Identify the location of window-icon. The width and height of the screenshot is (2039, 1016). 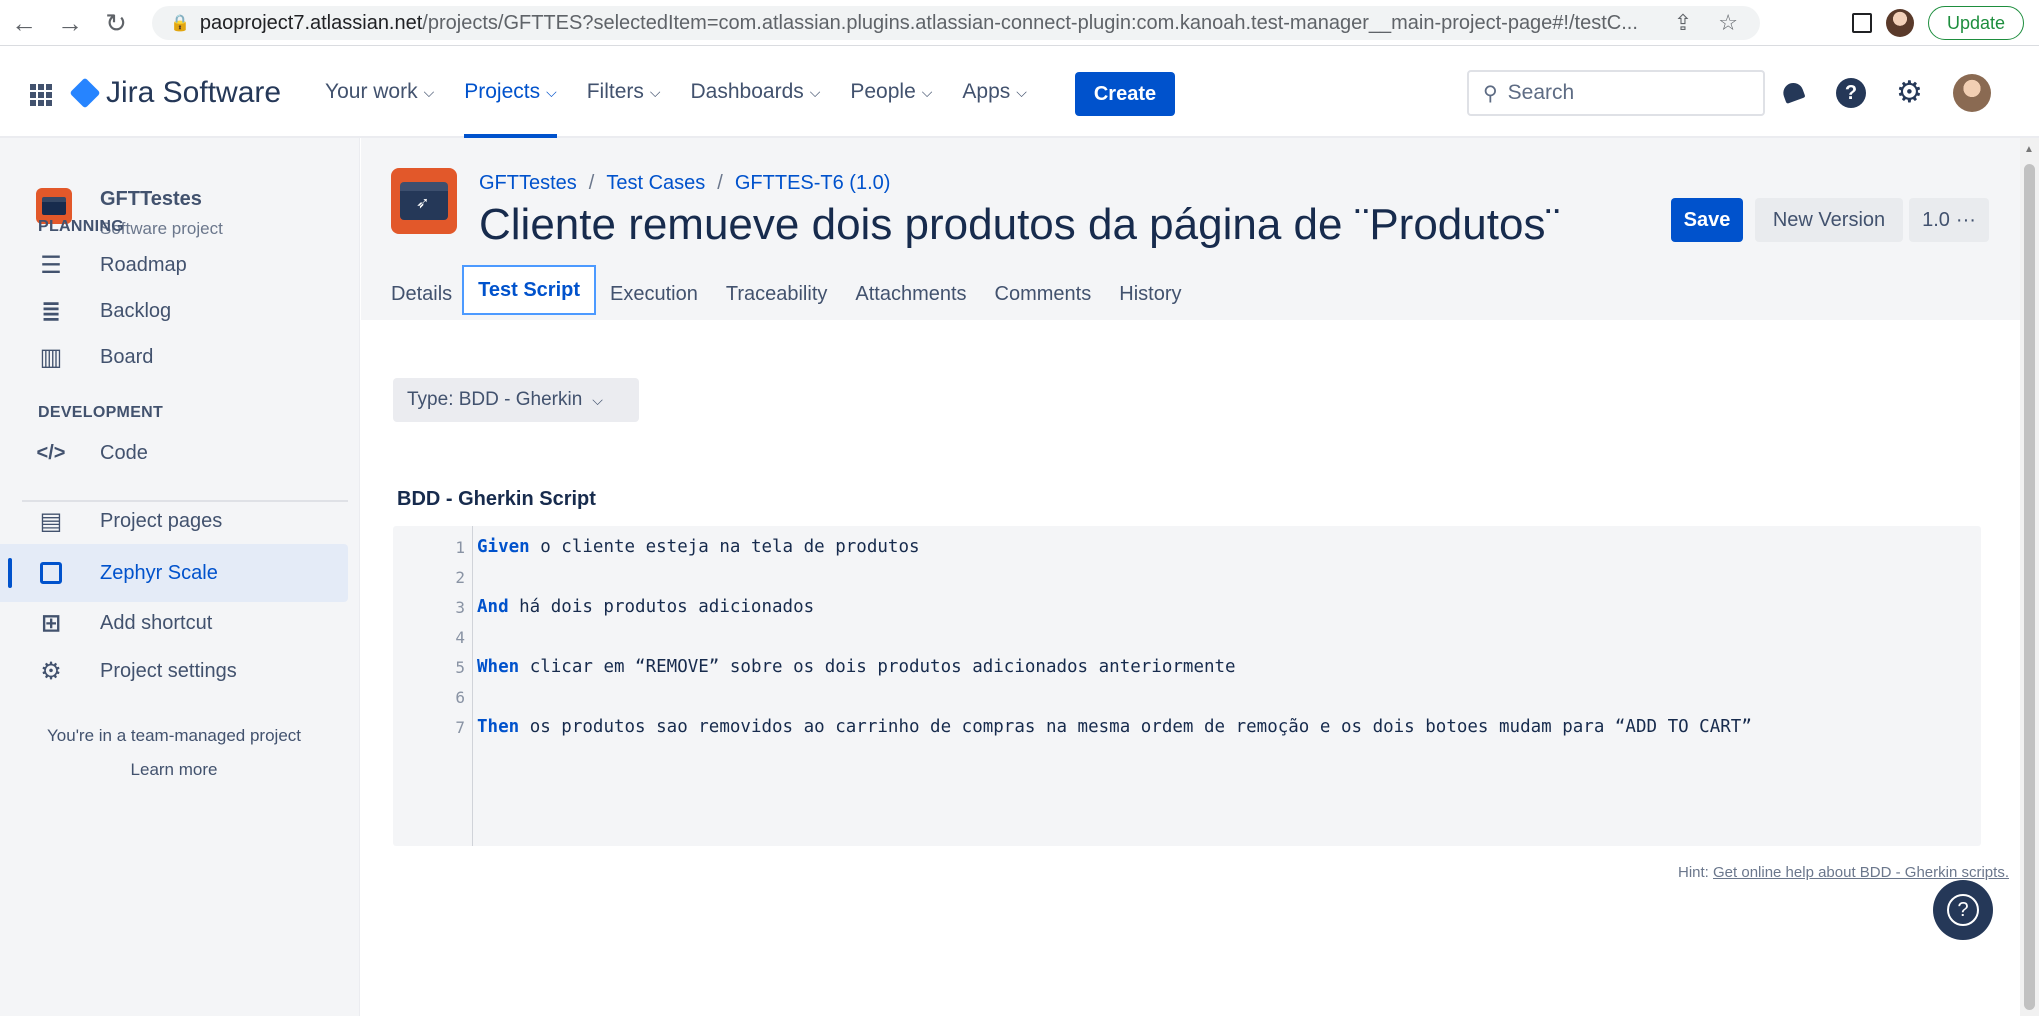
(1862, 23).